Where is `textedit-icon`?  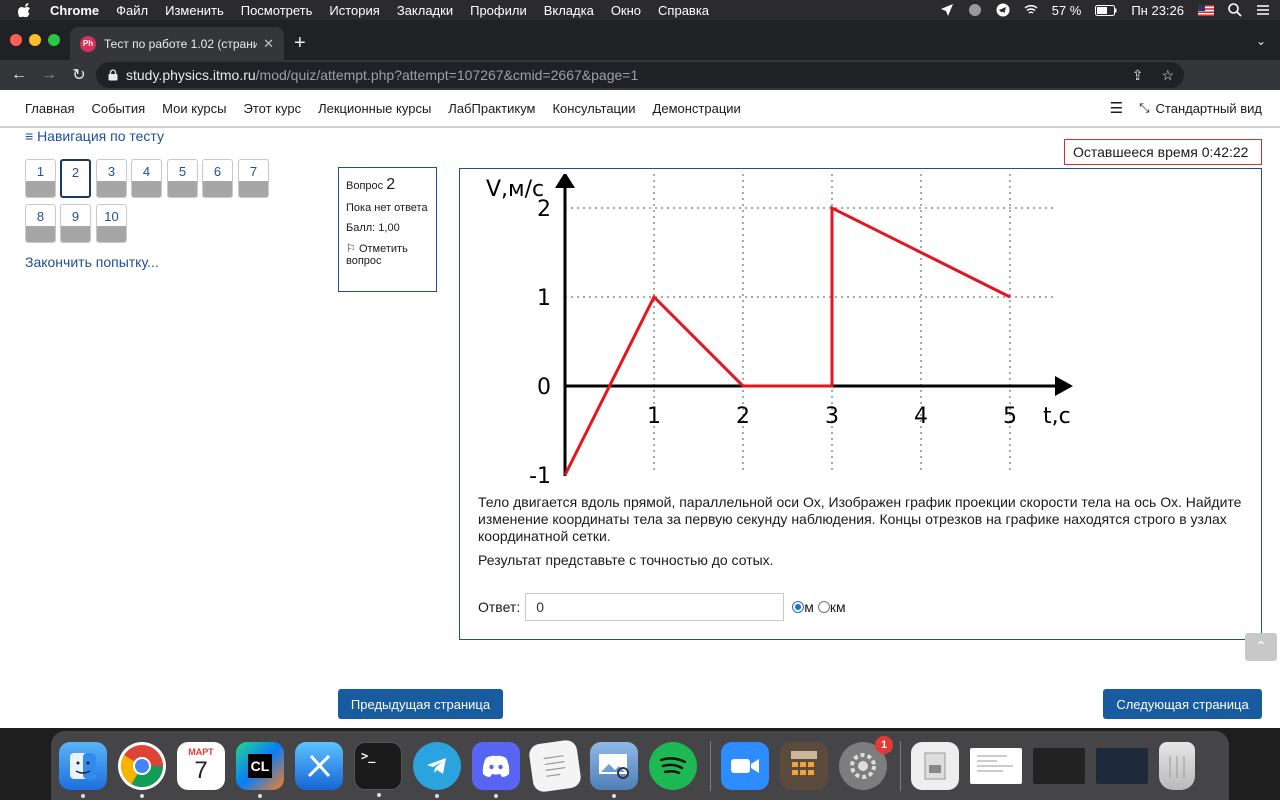
textedit-icon is located at coordinates (555, 765).